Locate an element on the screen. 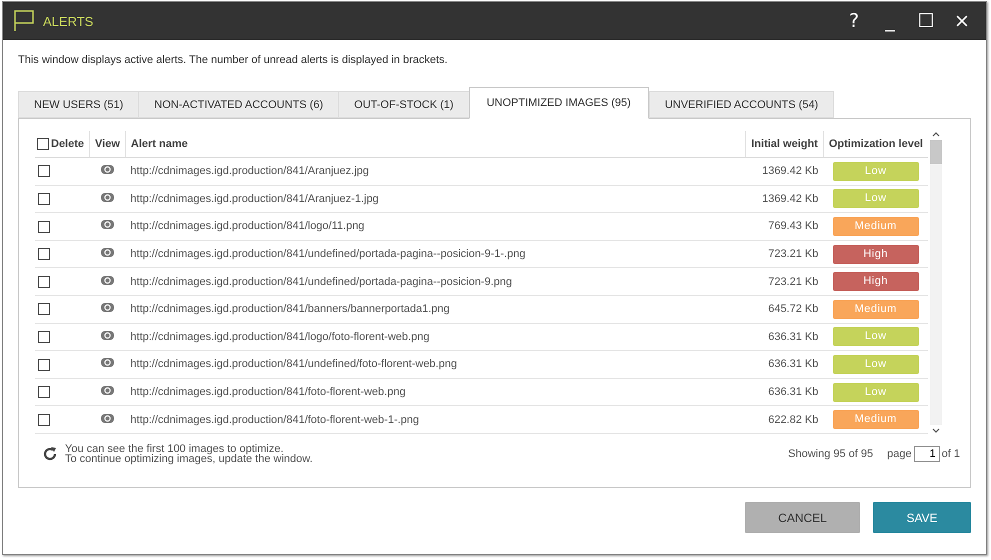 The width and height of the screenshot is (991, 560). page-input: 1 is located at coordinates (927, 454).